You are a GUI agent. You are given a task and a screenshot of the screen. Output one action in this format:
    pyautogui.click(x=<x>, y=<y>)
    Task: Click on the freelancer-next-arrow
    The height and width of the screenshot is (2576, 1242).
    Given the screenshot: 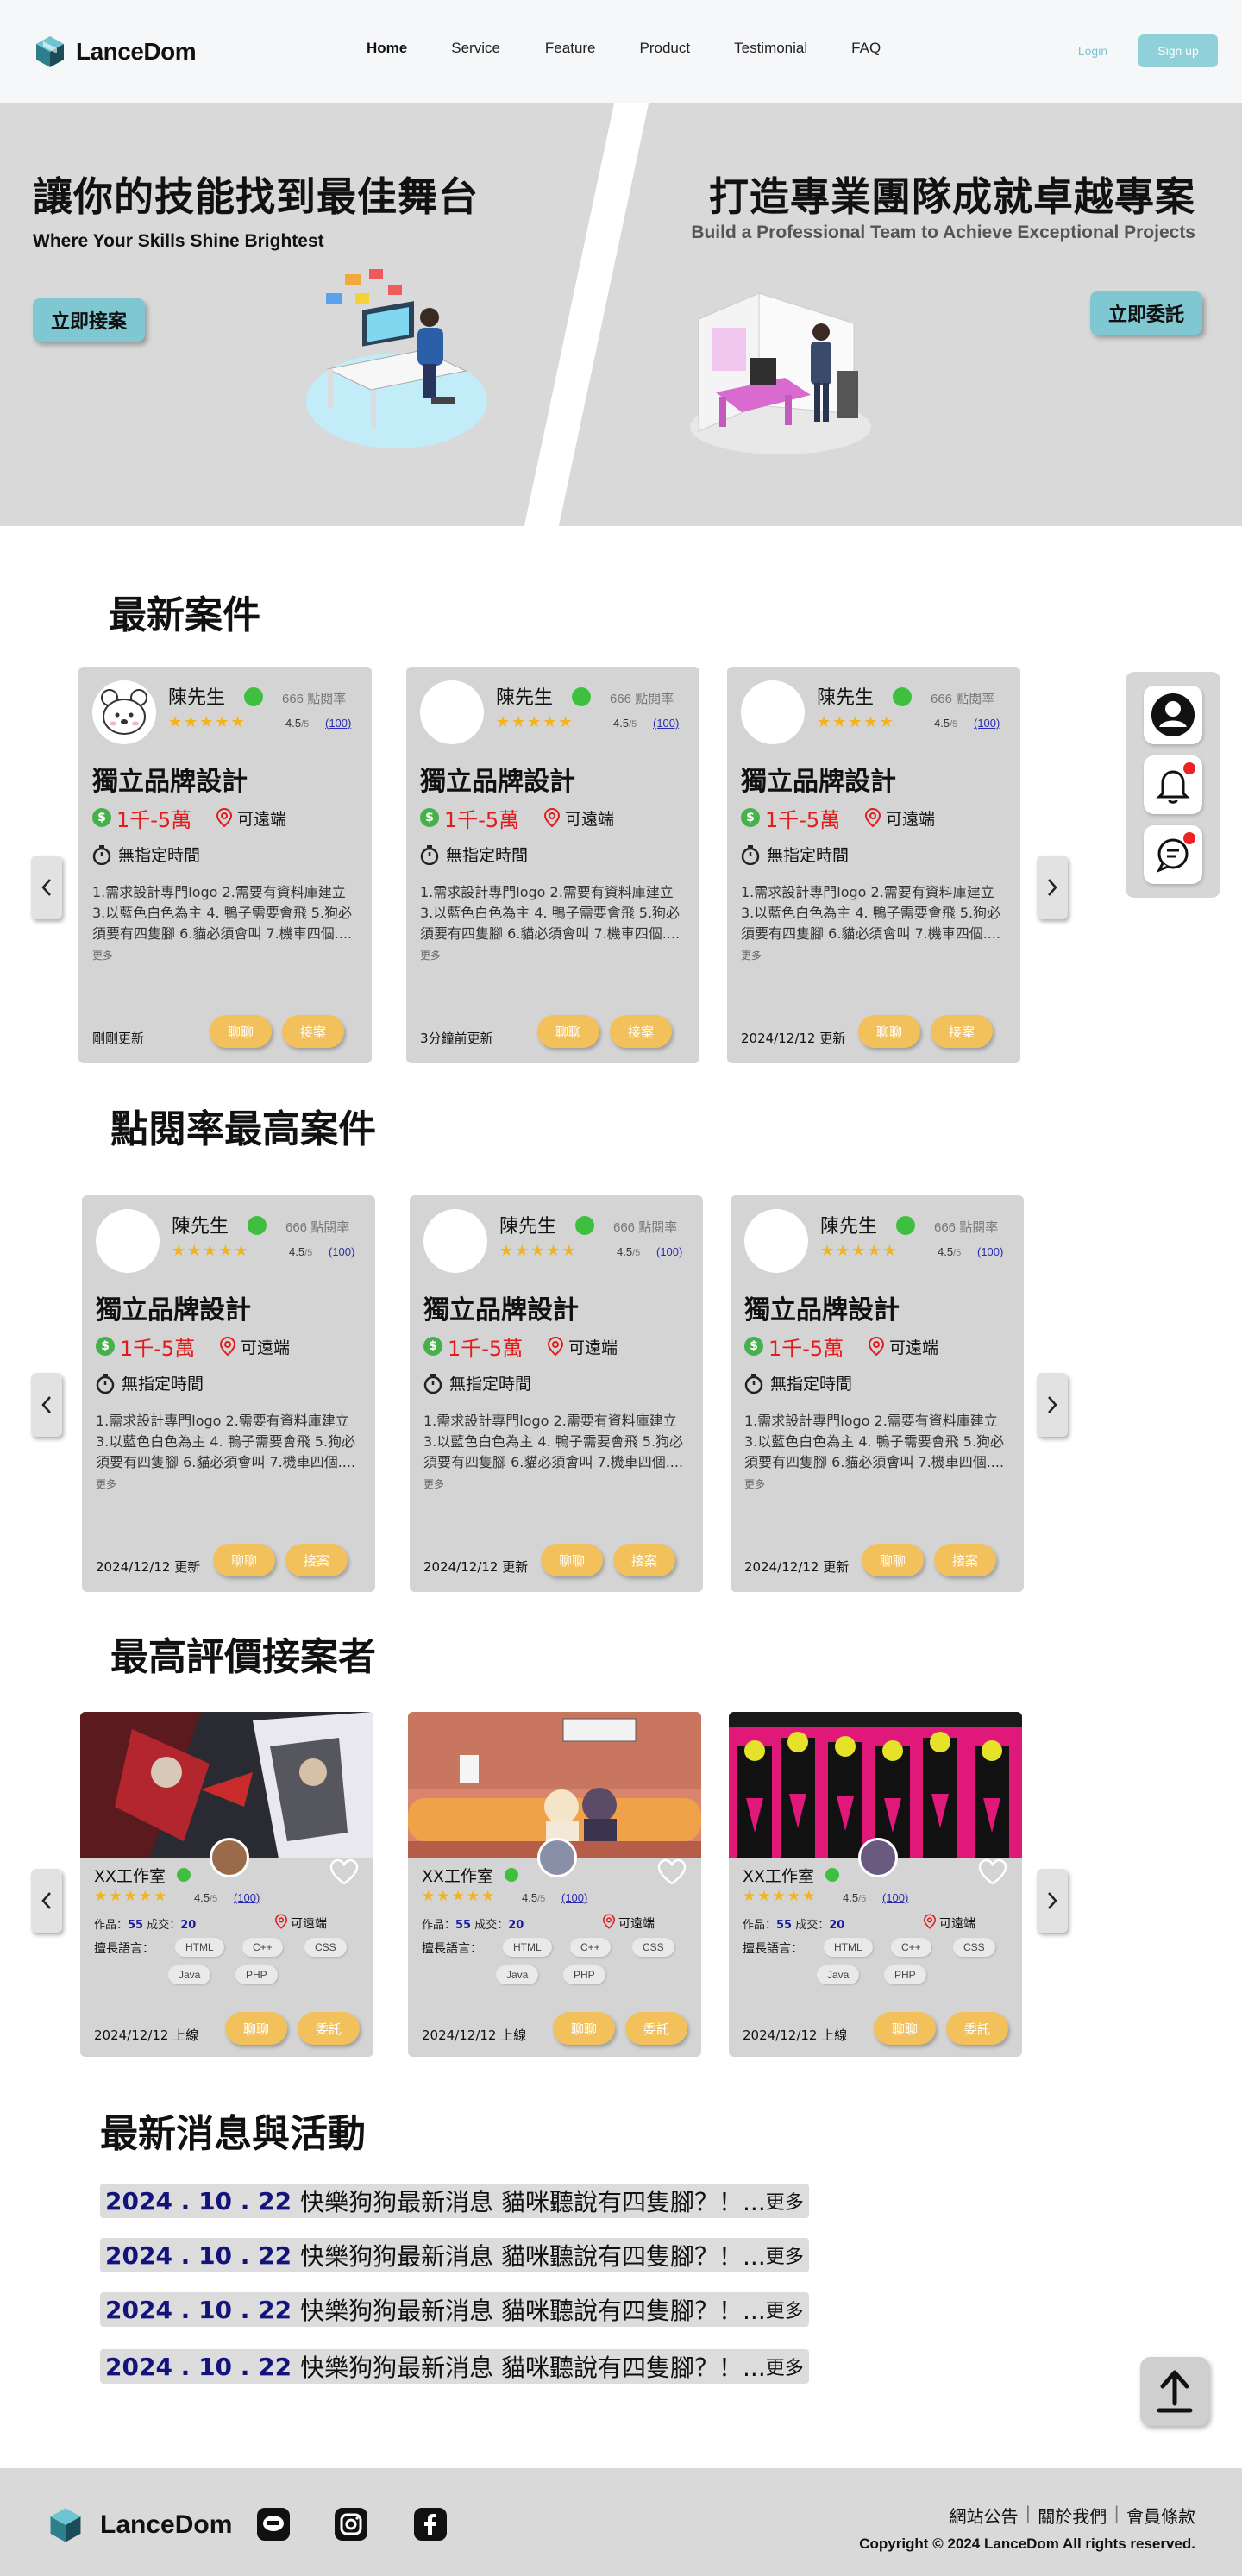 What is the action you would take?
    pyautogui.click(x=1052, y=1901)
    